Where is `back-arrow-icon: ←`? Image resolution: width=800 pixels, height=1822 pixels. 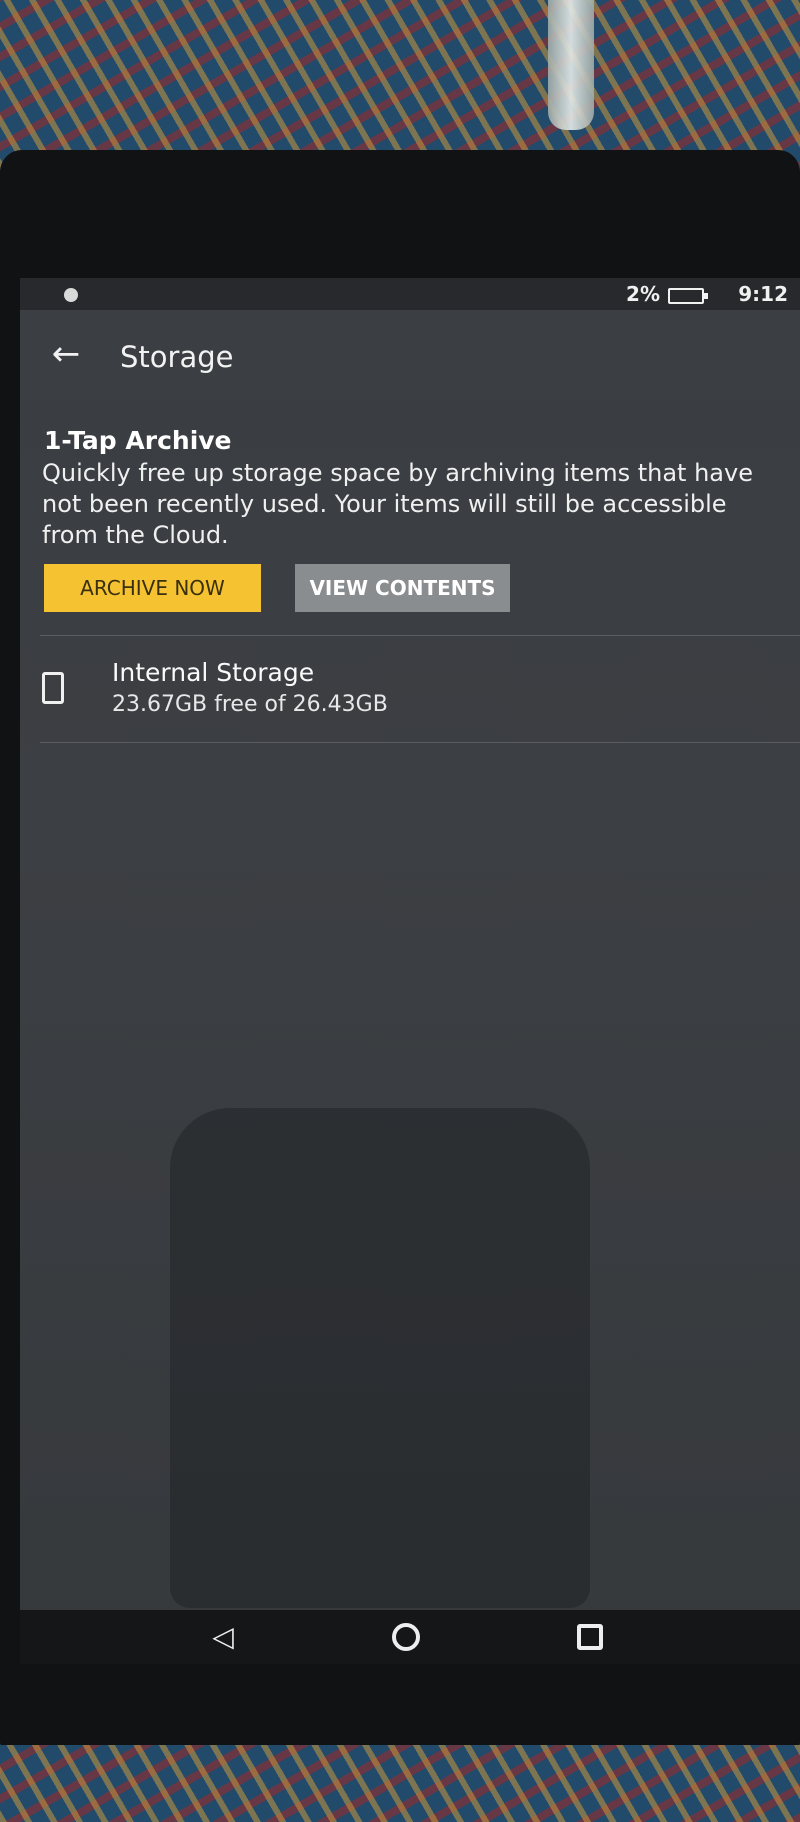 back-arrow-icon: ← is located at coordinates (66, 354).